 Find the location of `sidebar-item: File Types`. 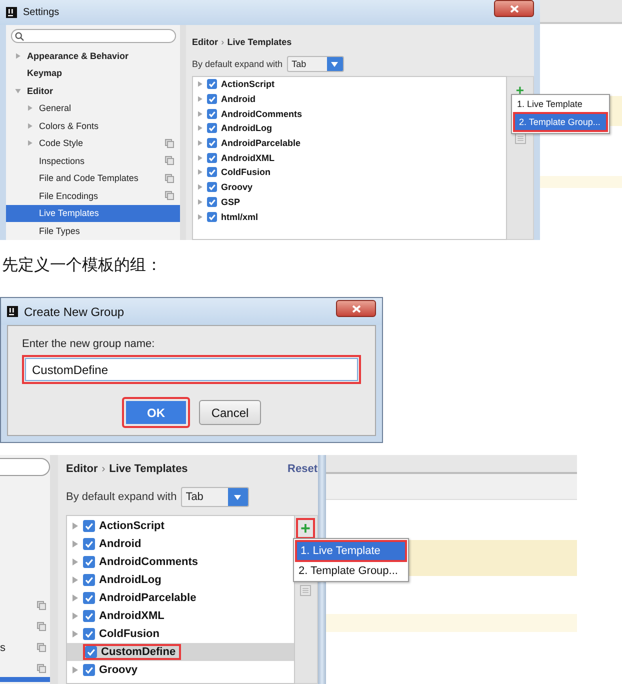

sidebar-item: File Types is located at coordinates (93, 231).